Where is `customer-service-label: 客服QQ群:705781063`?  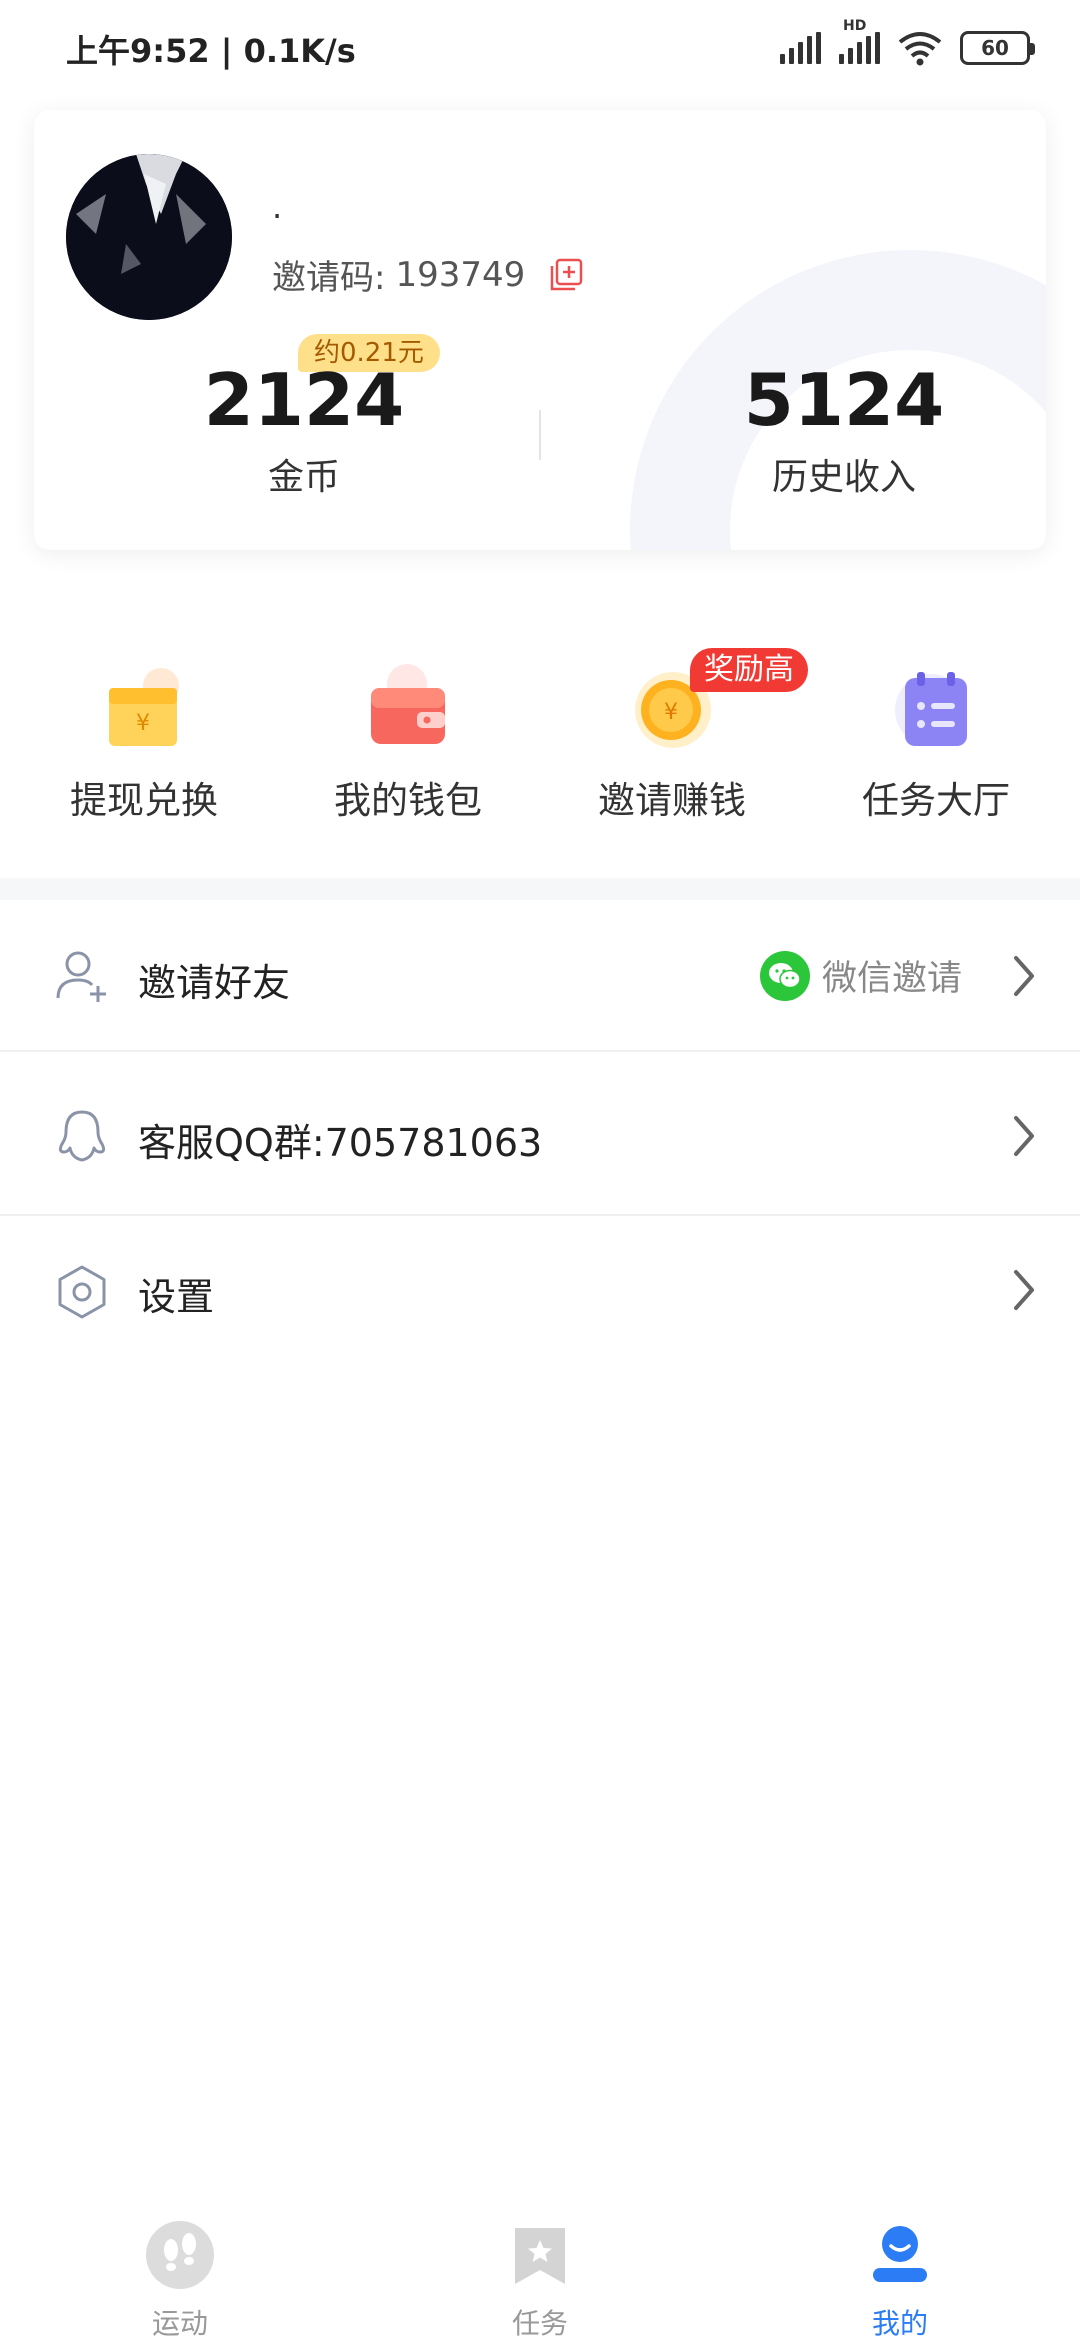
customer-service-label: 客服QQ群:705781063 is located at coordinates (340, 1143).